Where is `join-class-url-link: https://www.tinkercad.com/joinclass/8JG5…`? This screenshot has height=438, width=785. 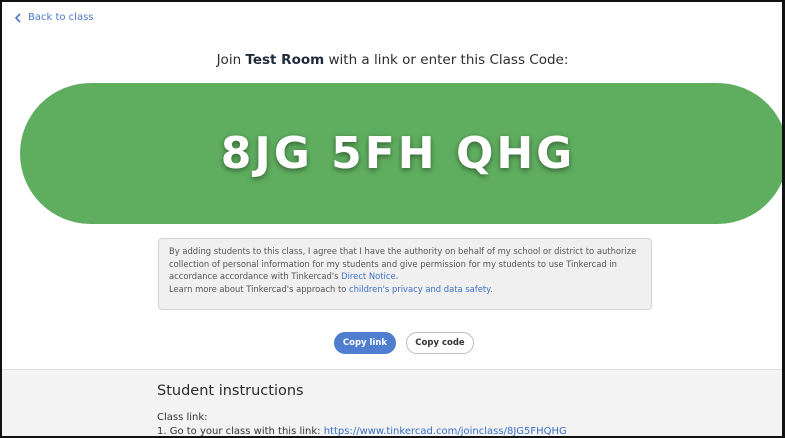
join-class-url-link: https://www.tinkercad.com/joinclass/8JG5… is located at coordinates (445, 431).